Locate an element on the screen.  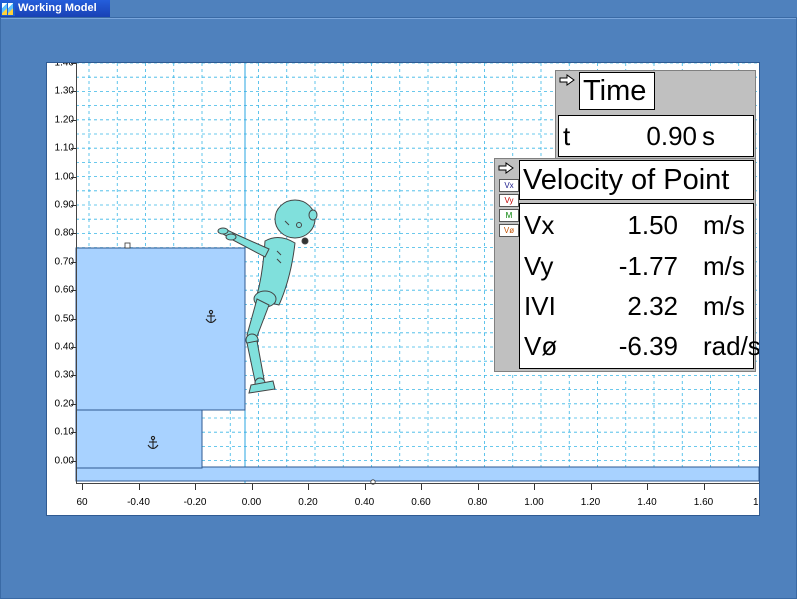
magnitude-row: IVI 2.32 m/s is located at coordinates (636, 306).